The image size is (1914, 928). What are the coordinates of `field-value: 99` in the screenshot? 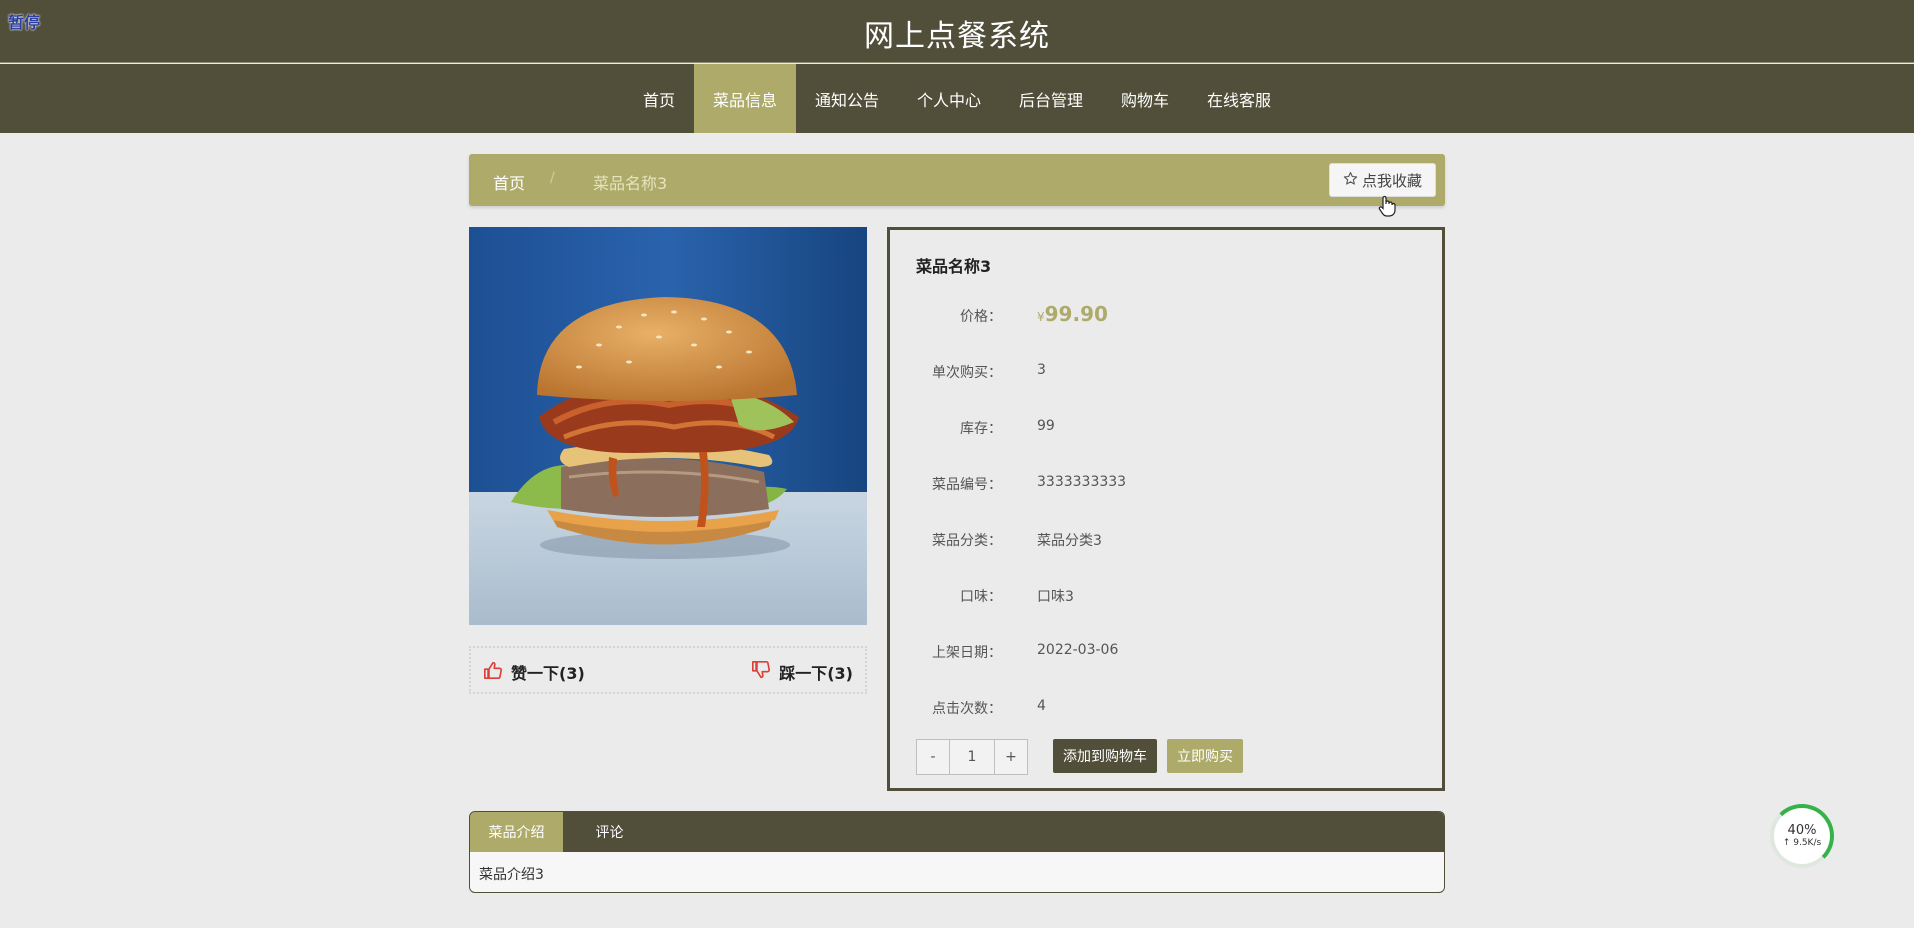 It's located at (1046, 426).